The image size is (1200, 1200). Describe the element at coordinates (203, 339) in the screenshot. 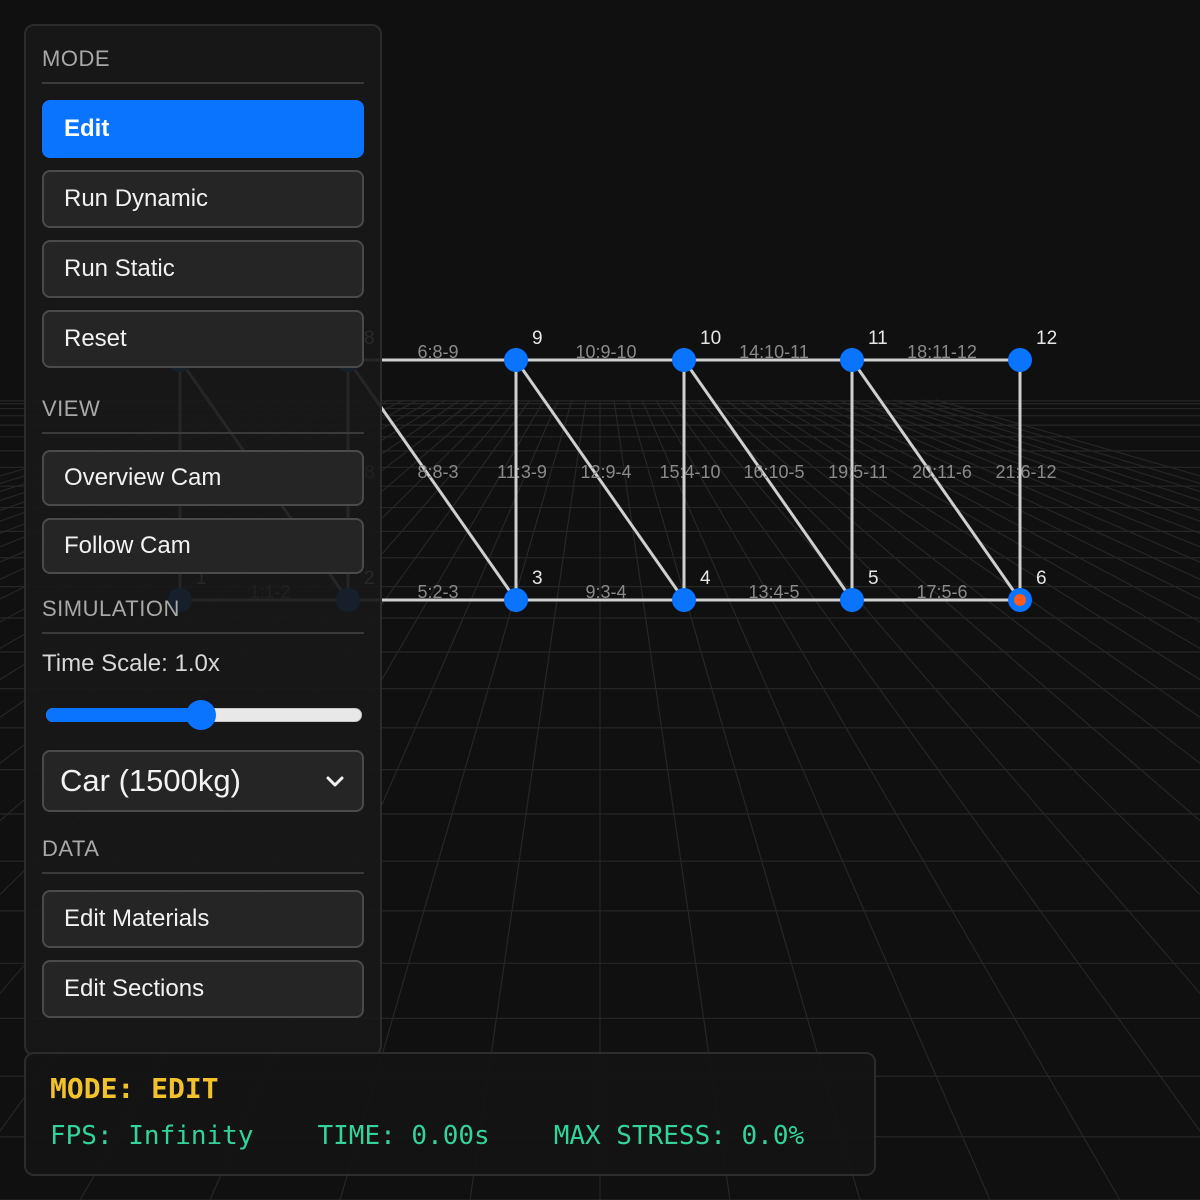

I see `reset-button: Reset` at that location.